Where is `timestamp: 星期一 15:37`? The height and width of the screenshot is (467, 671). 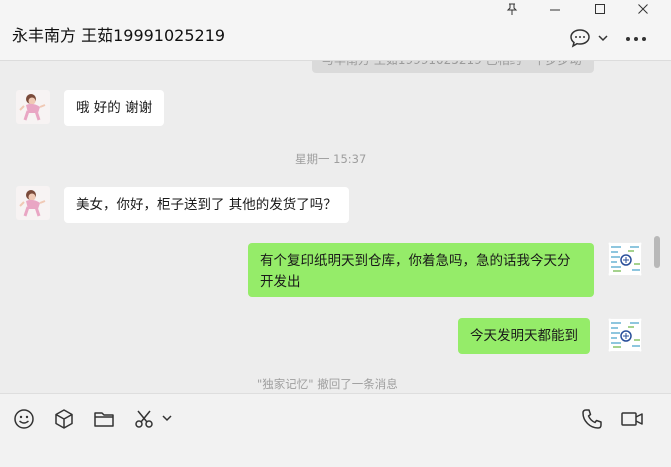
timestamp: 星期一 15:37 is located at coordinates (331, 159).